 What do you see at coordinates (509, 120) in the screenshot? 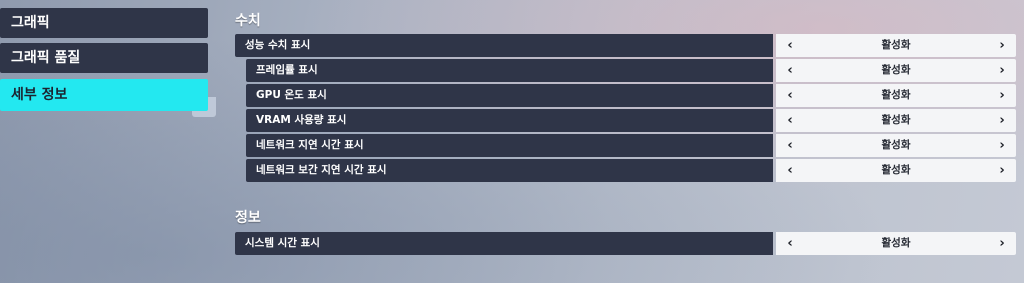
I see `setting-label: VRAM 사용량 표시` at bounding box center [509, 120].